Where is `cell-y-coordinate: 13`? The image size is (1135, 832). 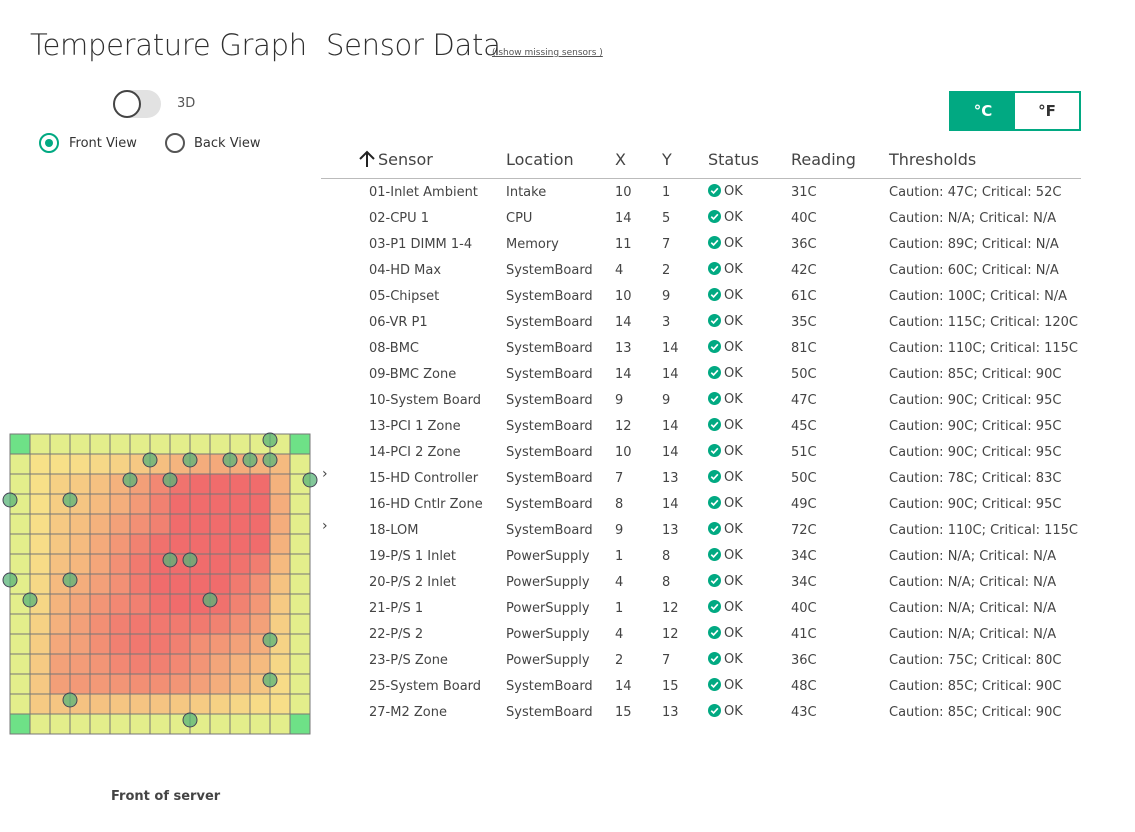
cell-y-coordinate: 13 is located at coordinates (670, 530).